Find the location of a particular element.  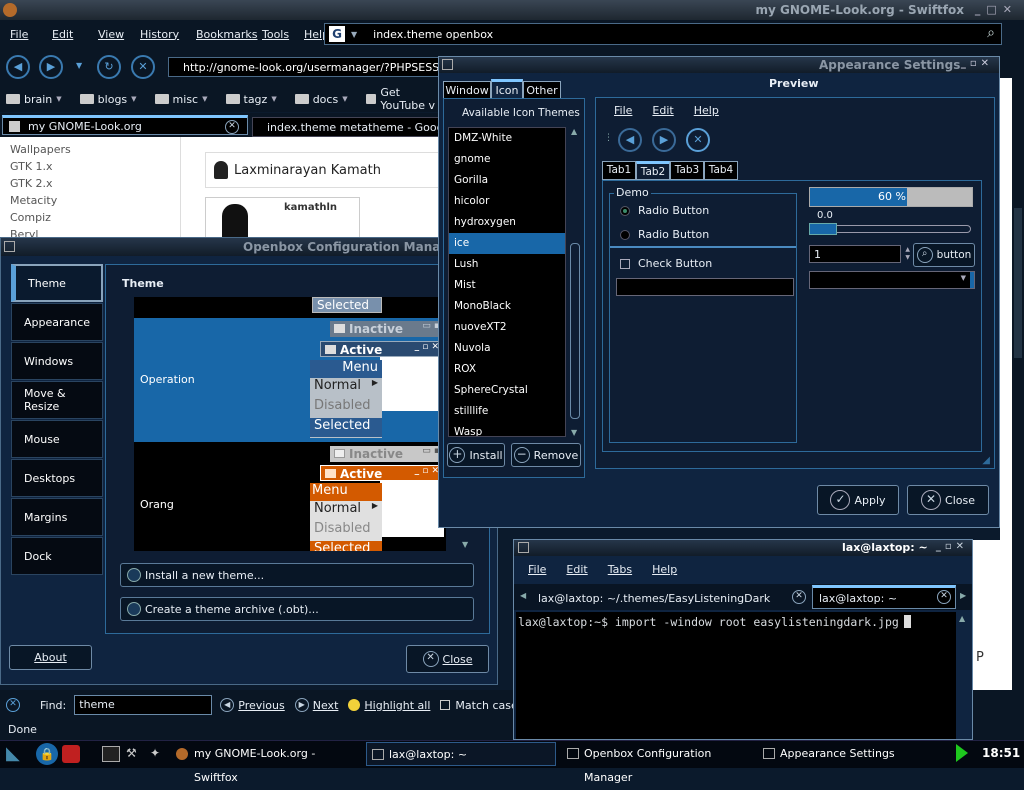

scale-slider is located at coordinates (890, 229).